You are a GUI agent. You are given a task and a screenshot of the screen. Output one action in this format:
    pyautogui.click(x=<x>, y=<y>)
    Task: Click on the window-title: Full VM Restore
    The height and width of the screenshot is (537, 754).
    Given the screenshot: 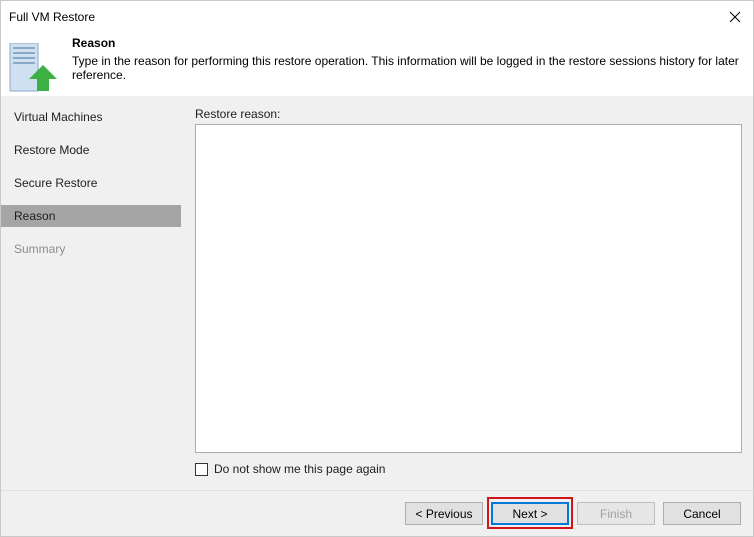 What is the action you would take?
    pyautogui.click(x=52, y=17)
    